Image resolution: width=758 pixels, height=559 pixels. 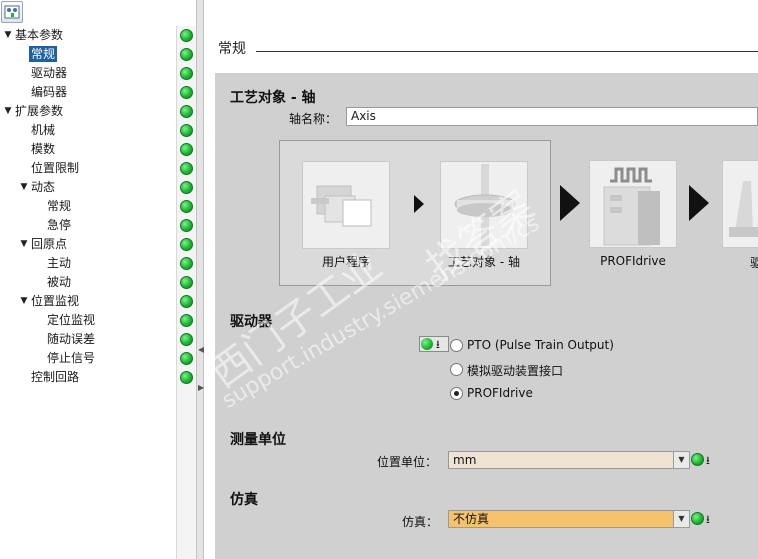 What do you see at coordinates (71, 358) in the screenshot?
I see `tree-item-label: 停止信号` at bounding box center [71, 358].